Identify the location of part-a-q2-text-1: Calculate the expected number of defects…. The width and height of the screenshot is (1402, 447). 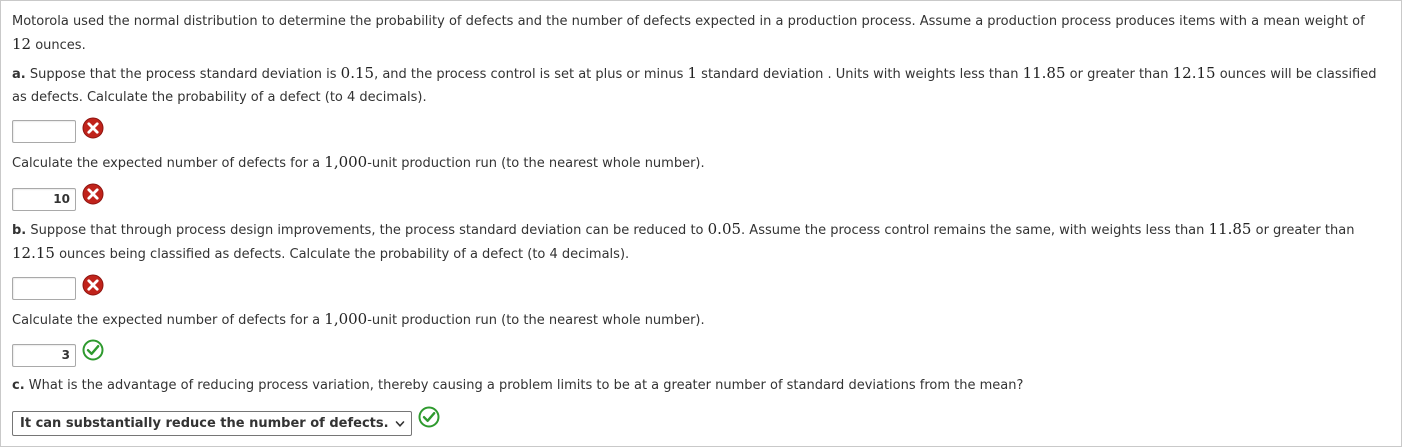
(168, 163).